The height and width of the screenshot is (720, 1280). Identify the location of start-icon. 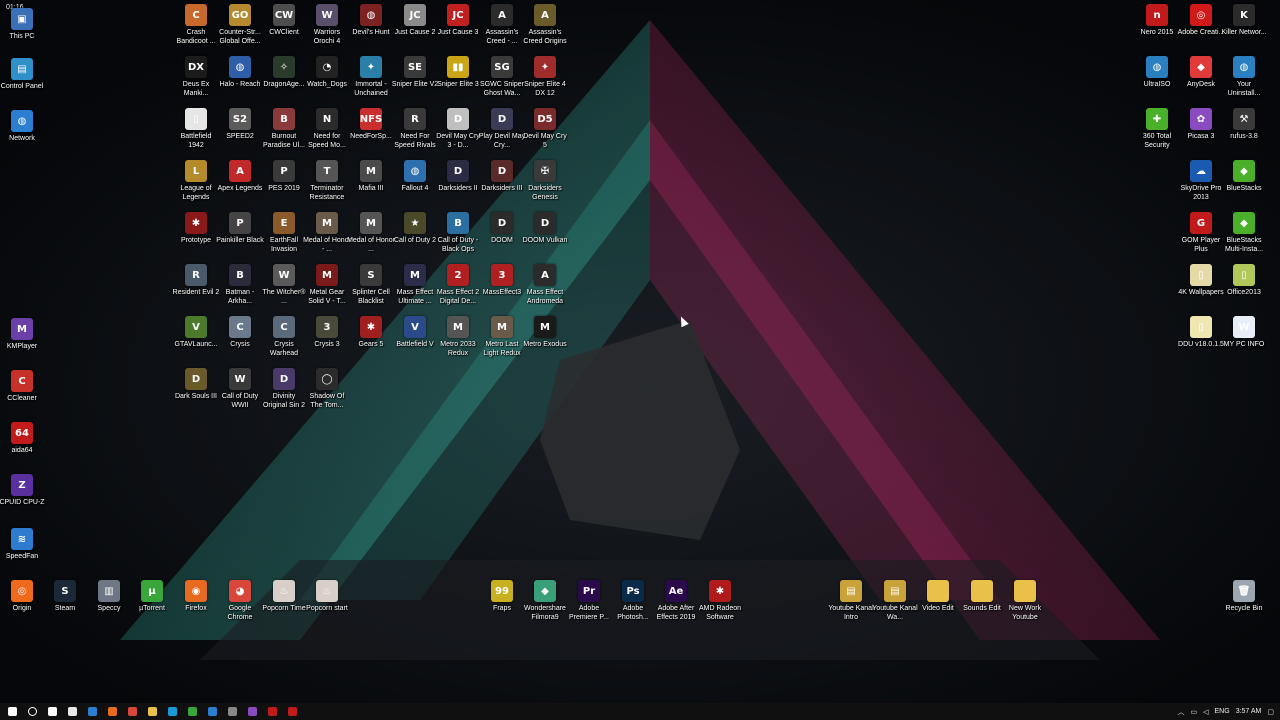
(12, 711).